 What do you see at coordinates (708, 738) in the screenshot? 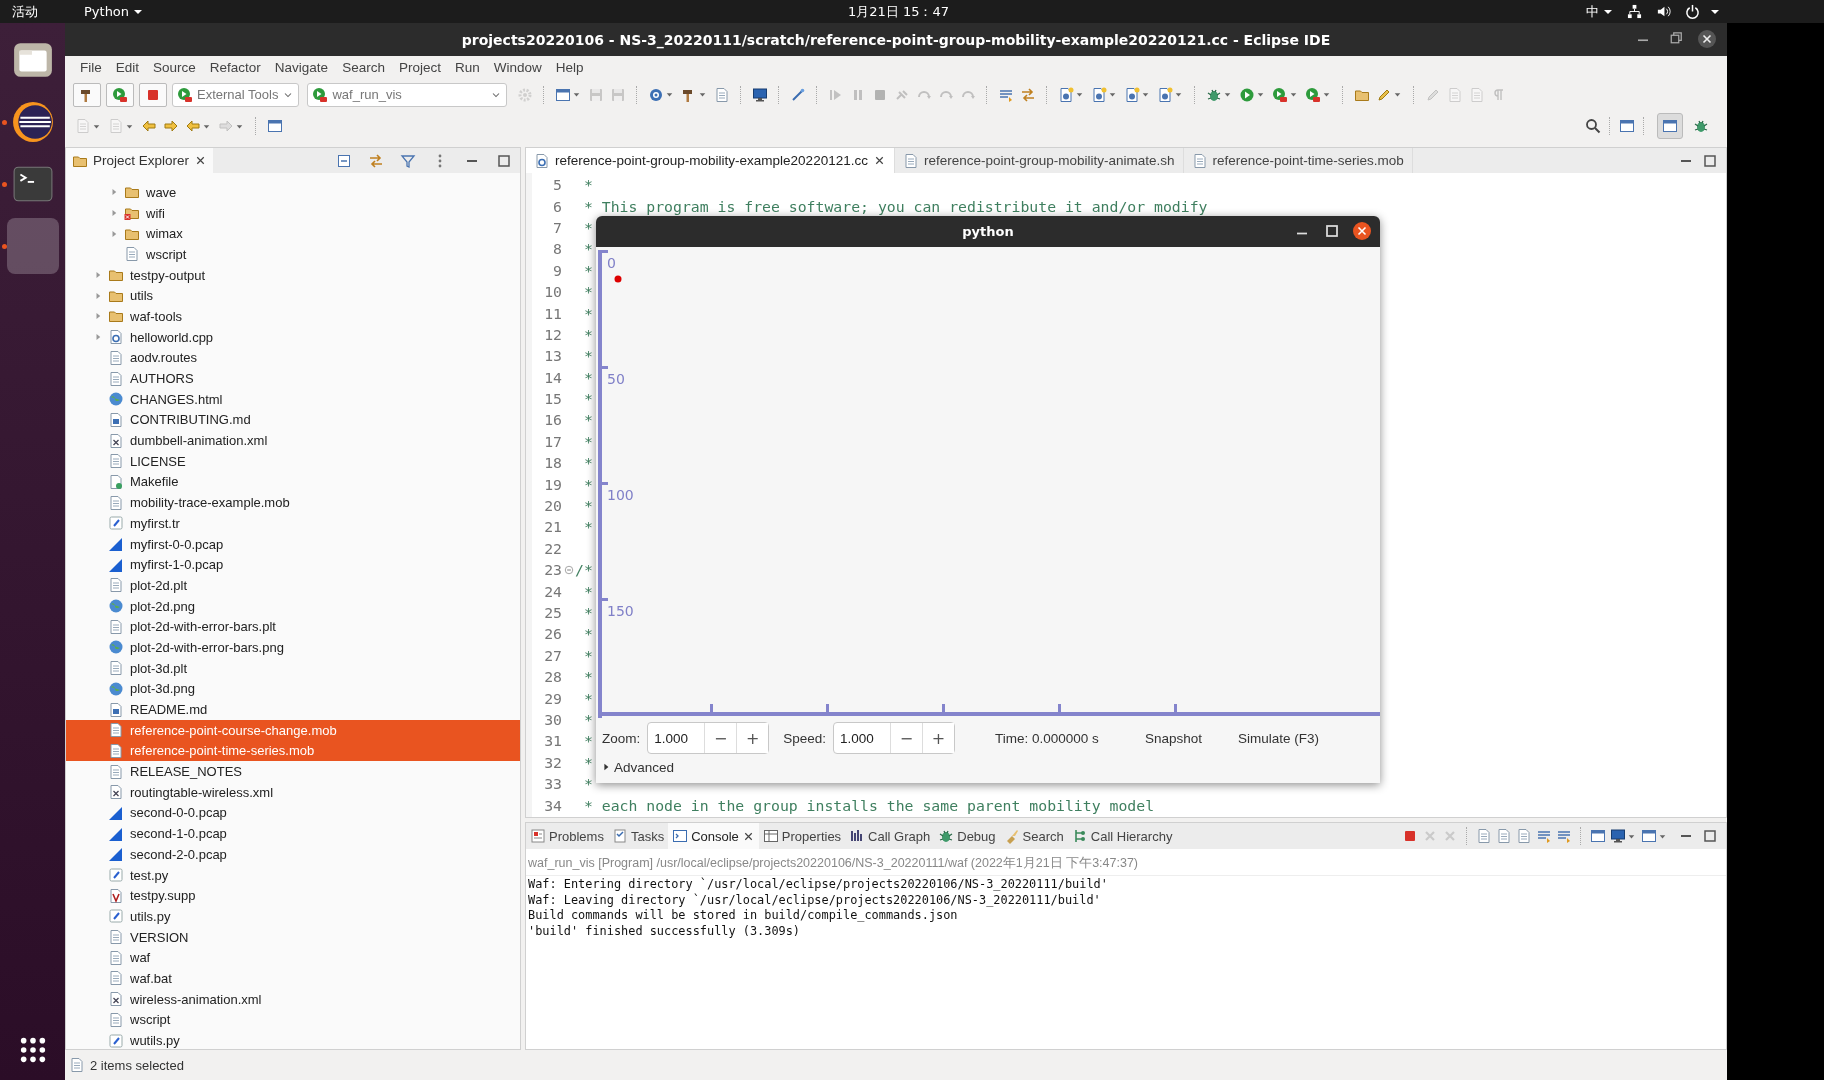
I see `zoom-spinbox: 1.000 − +` at bounding box center [708, 738].